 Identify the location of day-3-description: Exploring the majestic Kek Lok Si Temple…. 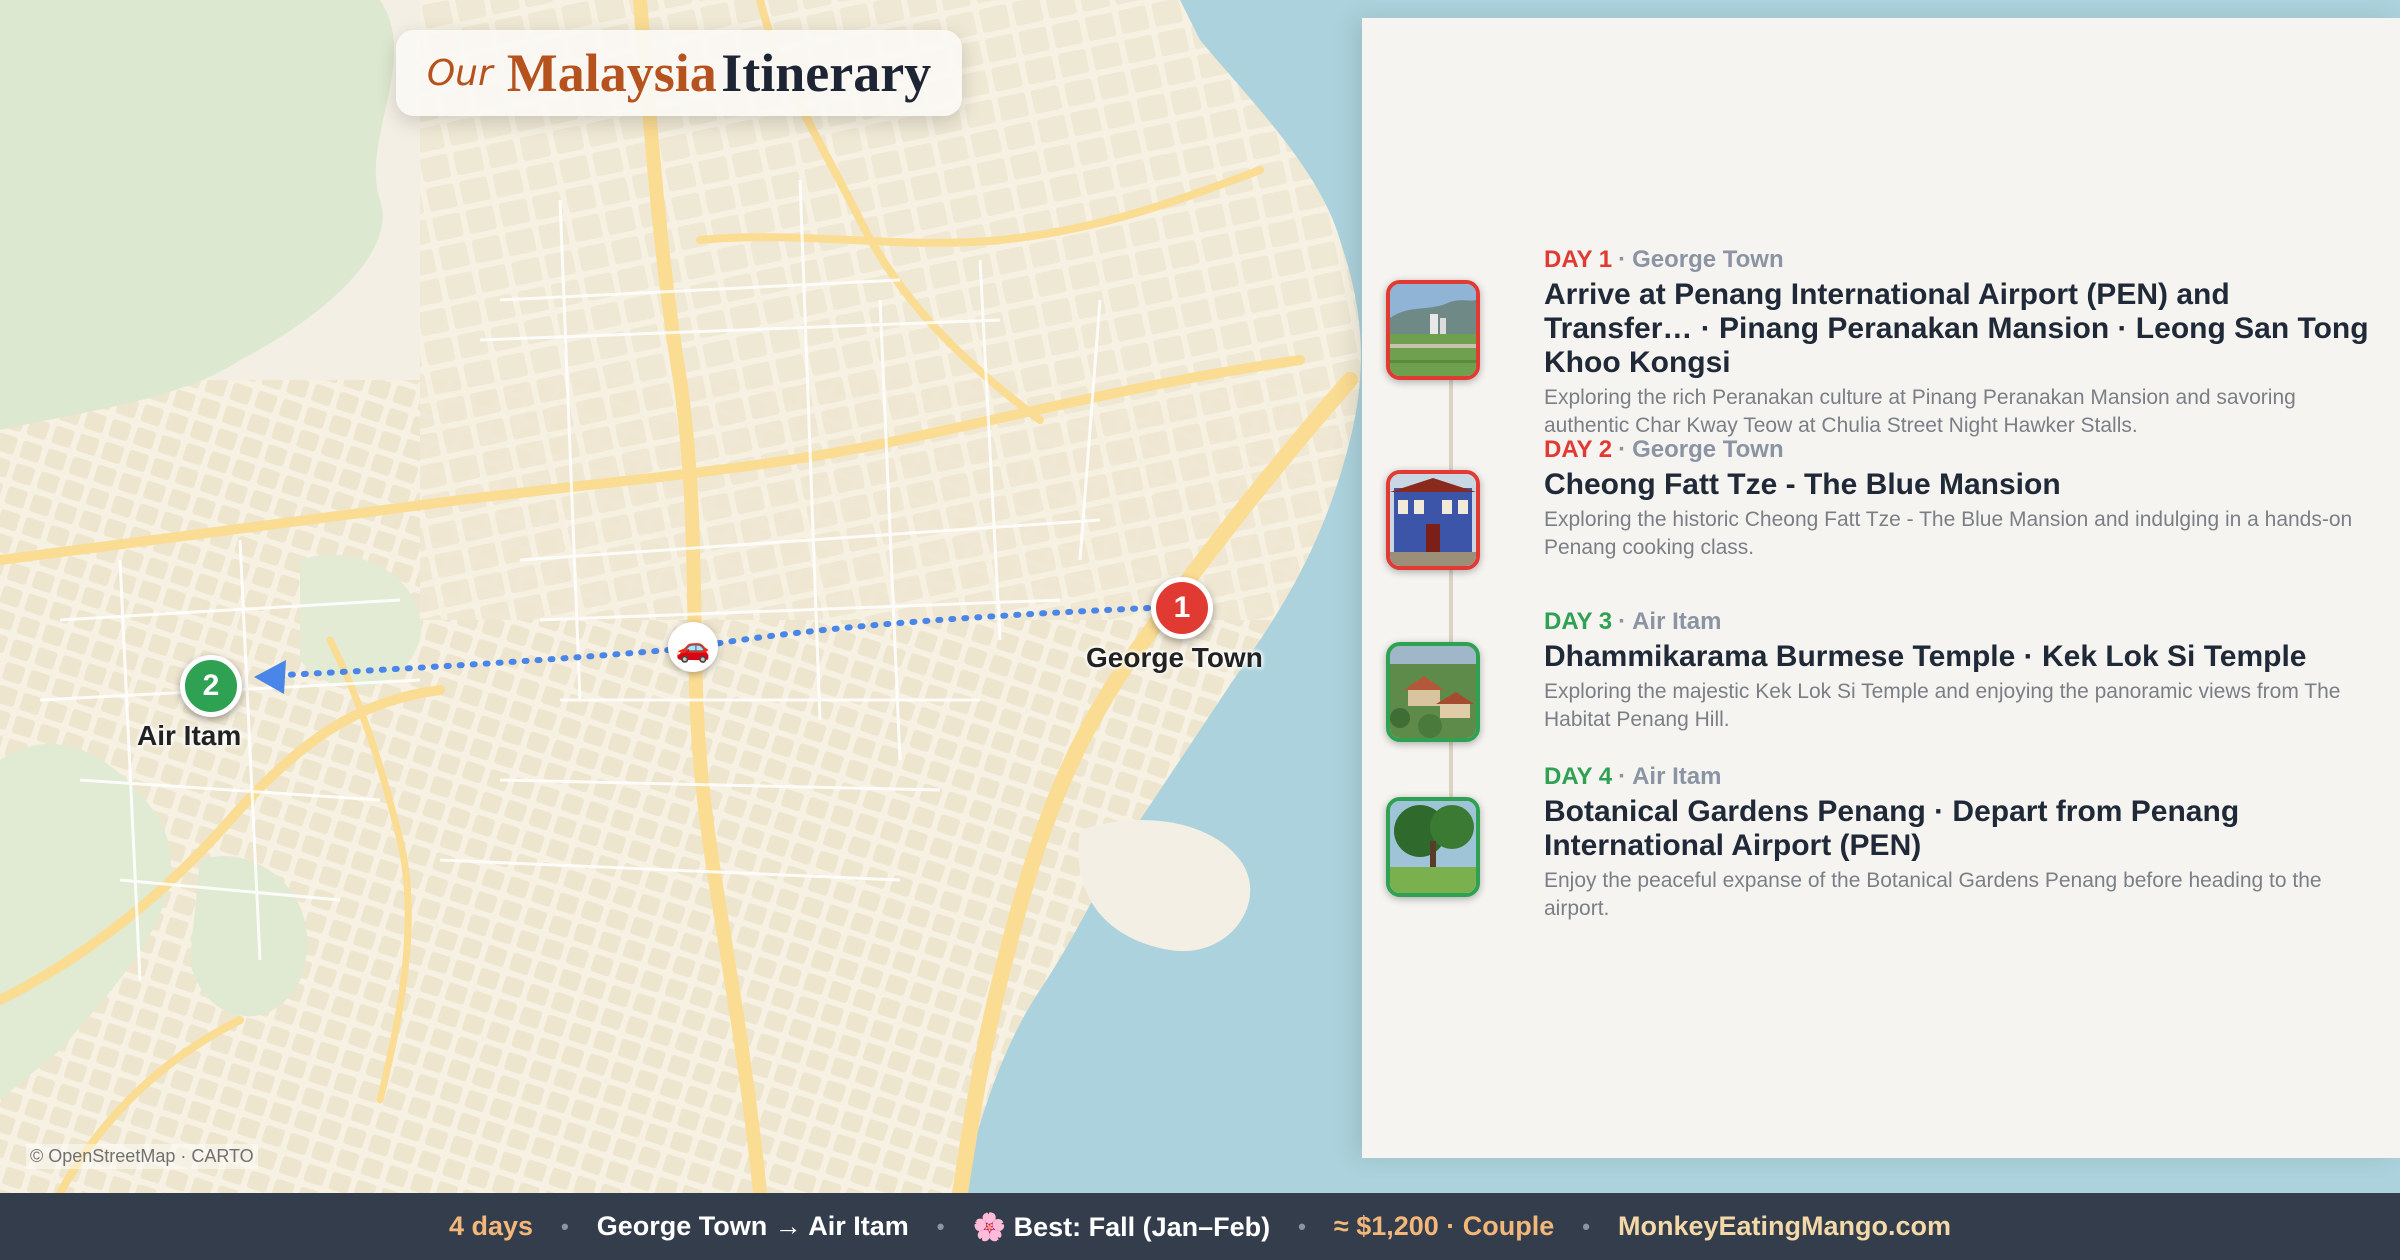
(1942, 705).